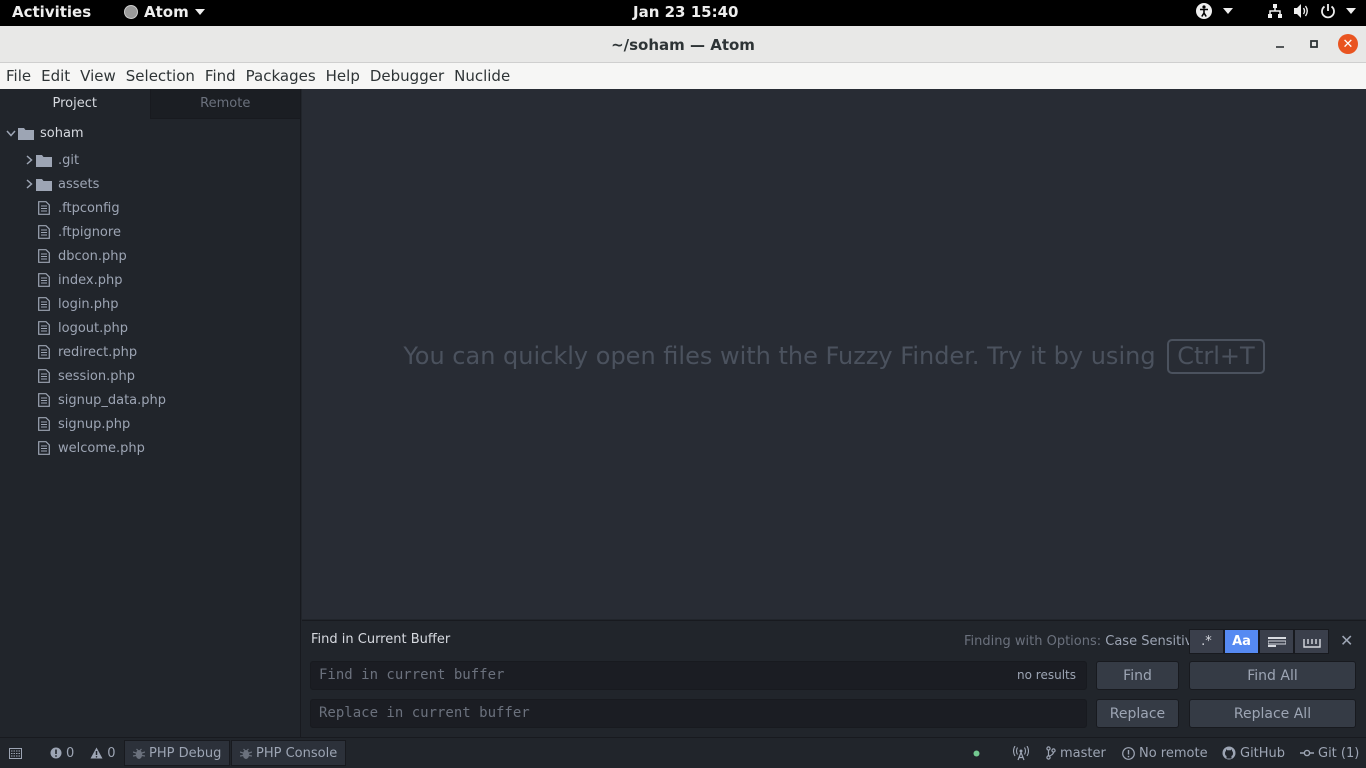 The height and width of the screenshot is (768, 1366). What do you see at coordinates (1307, 753) in the screenshot?
I see `git-commit-icon` at bounding box center [1307, 753].